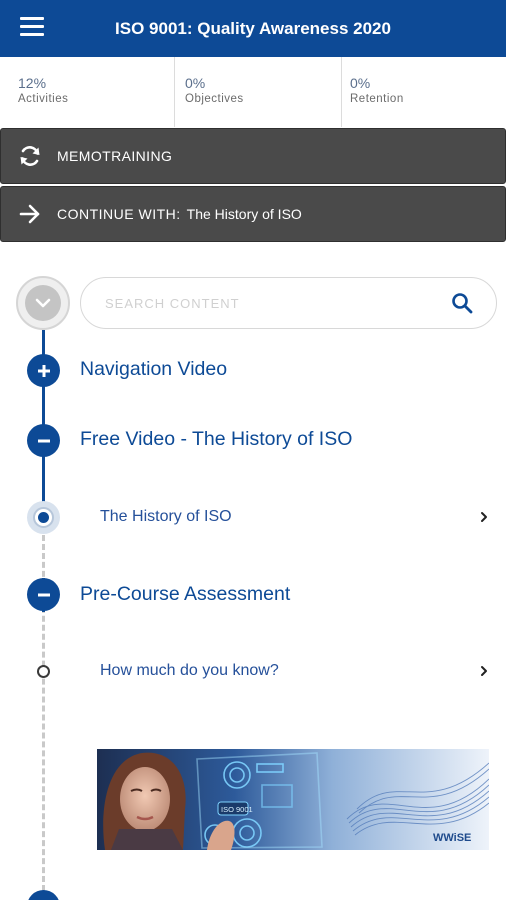 The width and height of the screenshot is (506, 900). I want to click on stat-activities: 12% Activities, so click(87, 92).